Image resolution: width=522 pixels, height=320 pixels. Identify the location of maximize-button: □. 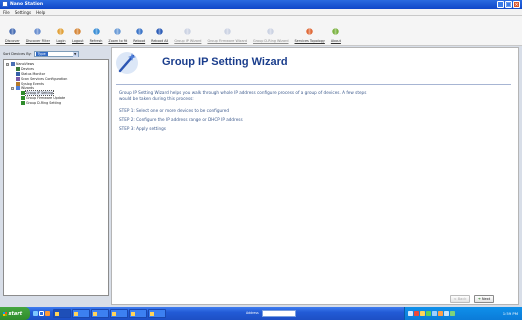
(508, 4).